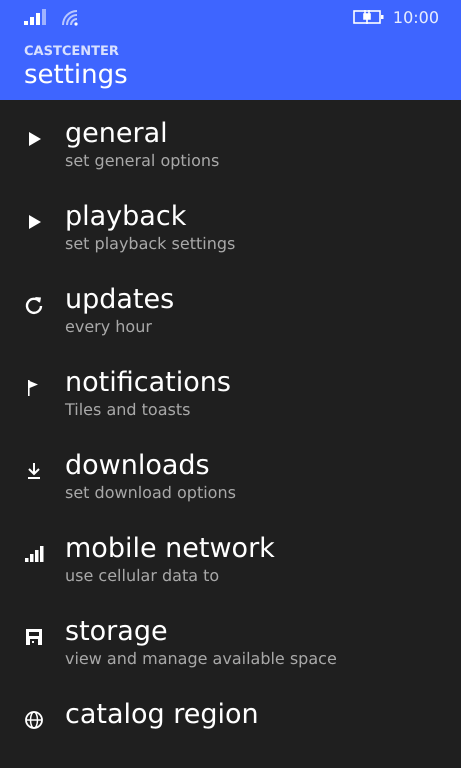 The width and height of the screenshot is (461, 768). Describe the element at coordinates (119, 300) in the screenshot. I see `item-title: updates` at that location.